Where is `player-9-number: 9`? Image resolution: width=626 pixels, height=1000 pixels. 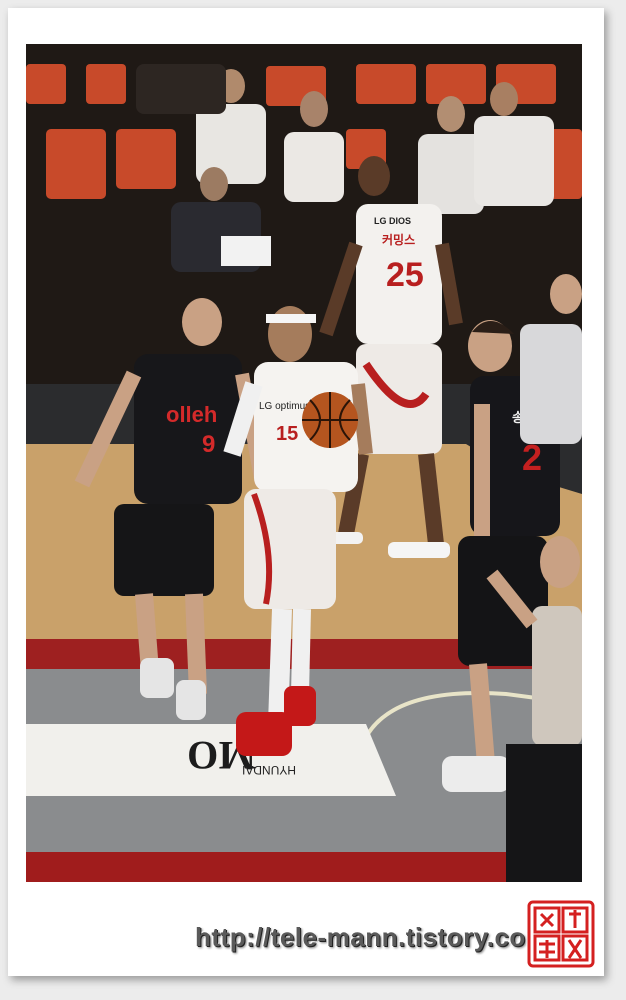
player-9-number: 9 is located at coordinates (208, 444).